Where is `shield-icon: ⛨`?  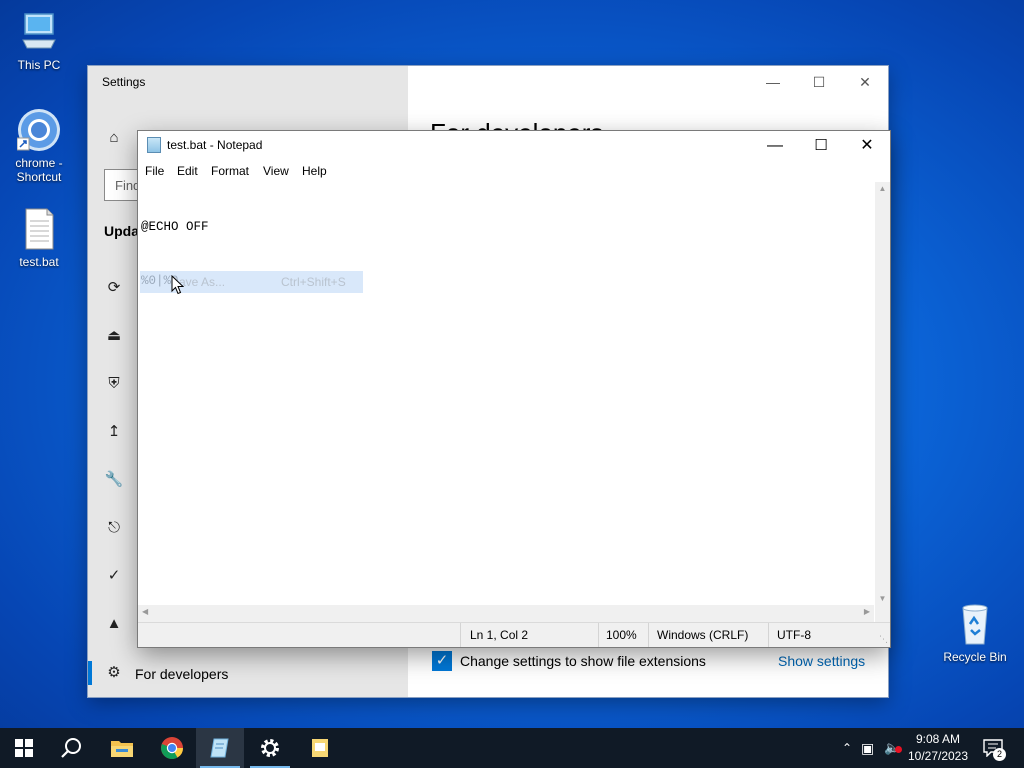
shield-icon: ⛨ is located at coordinates (114, 384).